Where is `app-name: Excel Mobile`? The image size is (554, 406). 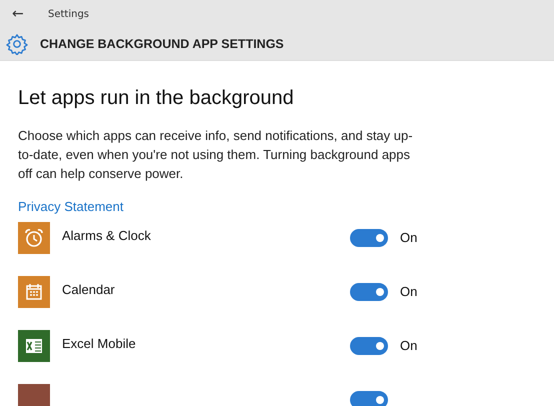
app-name: Excel Mobile is located at coordinates (99, 343).